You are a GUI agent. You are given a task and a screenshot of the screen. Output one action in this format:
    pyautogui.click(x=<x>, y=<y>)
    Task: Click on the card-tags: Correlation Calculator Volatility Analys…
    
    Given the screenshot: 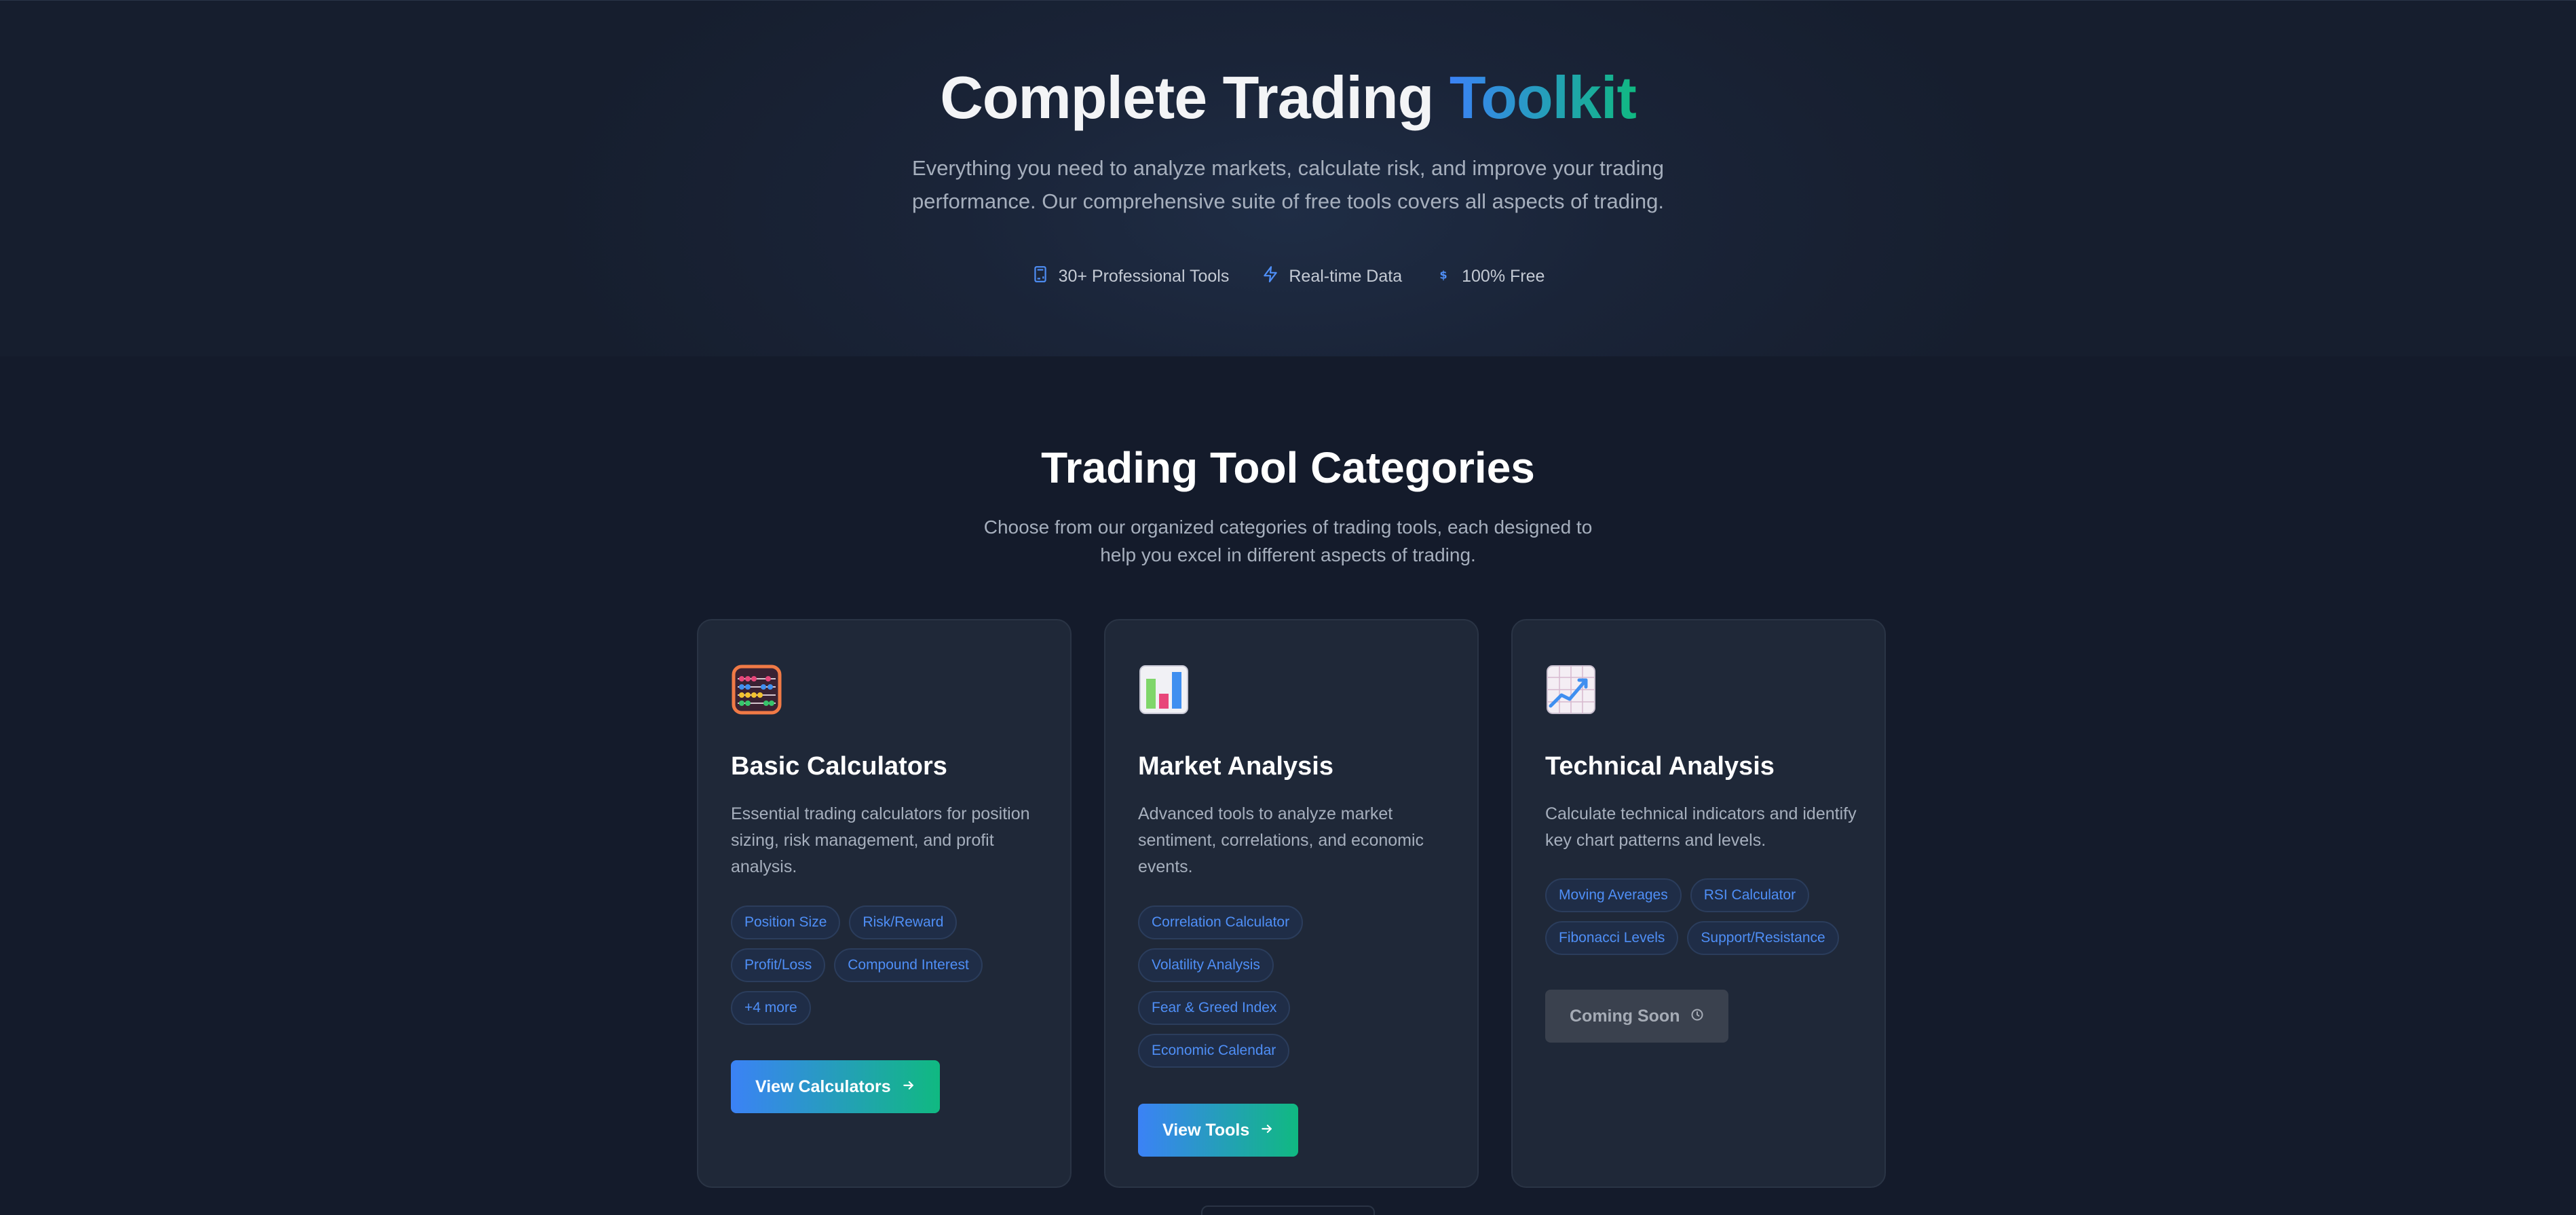 What is the action you would take?
    pyautogui.click(x=1240, y=986)
    